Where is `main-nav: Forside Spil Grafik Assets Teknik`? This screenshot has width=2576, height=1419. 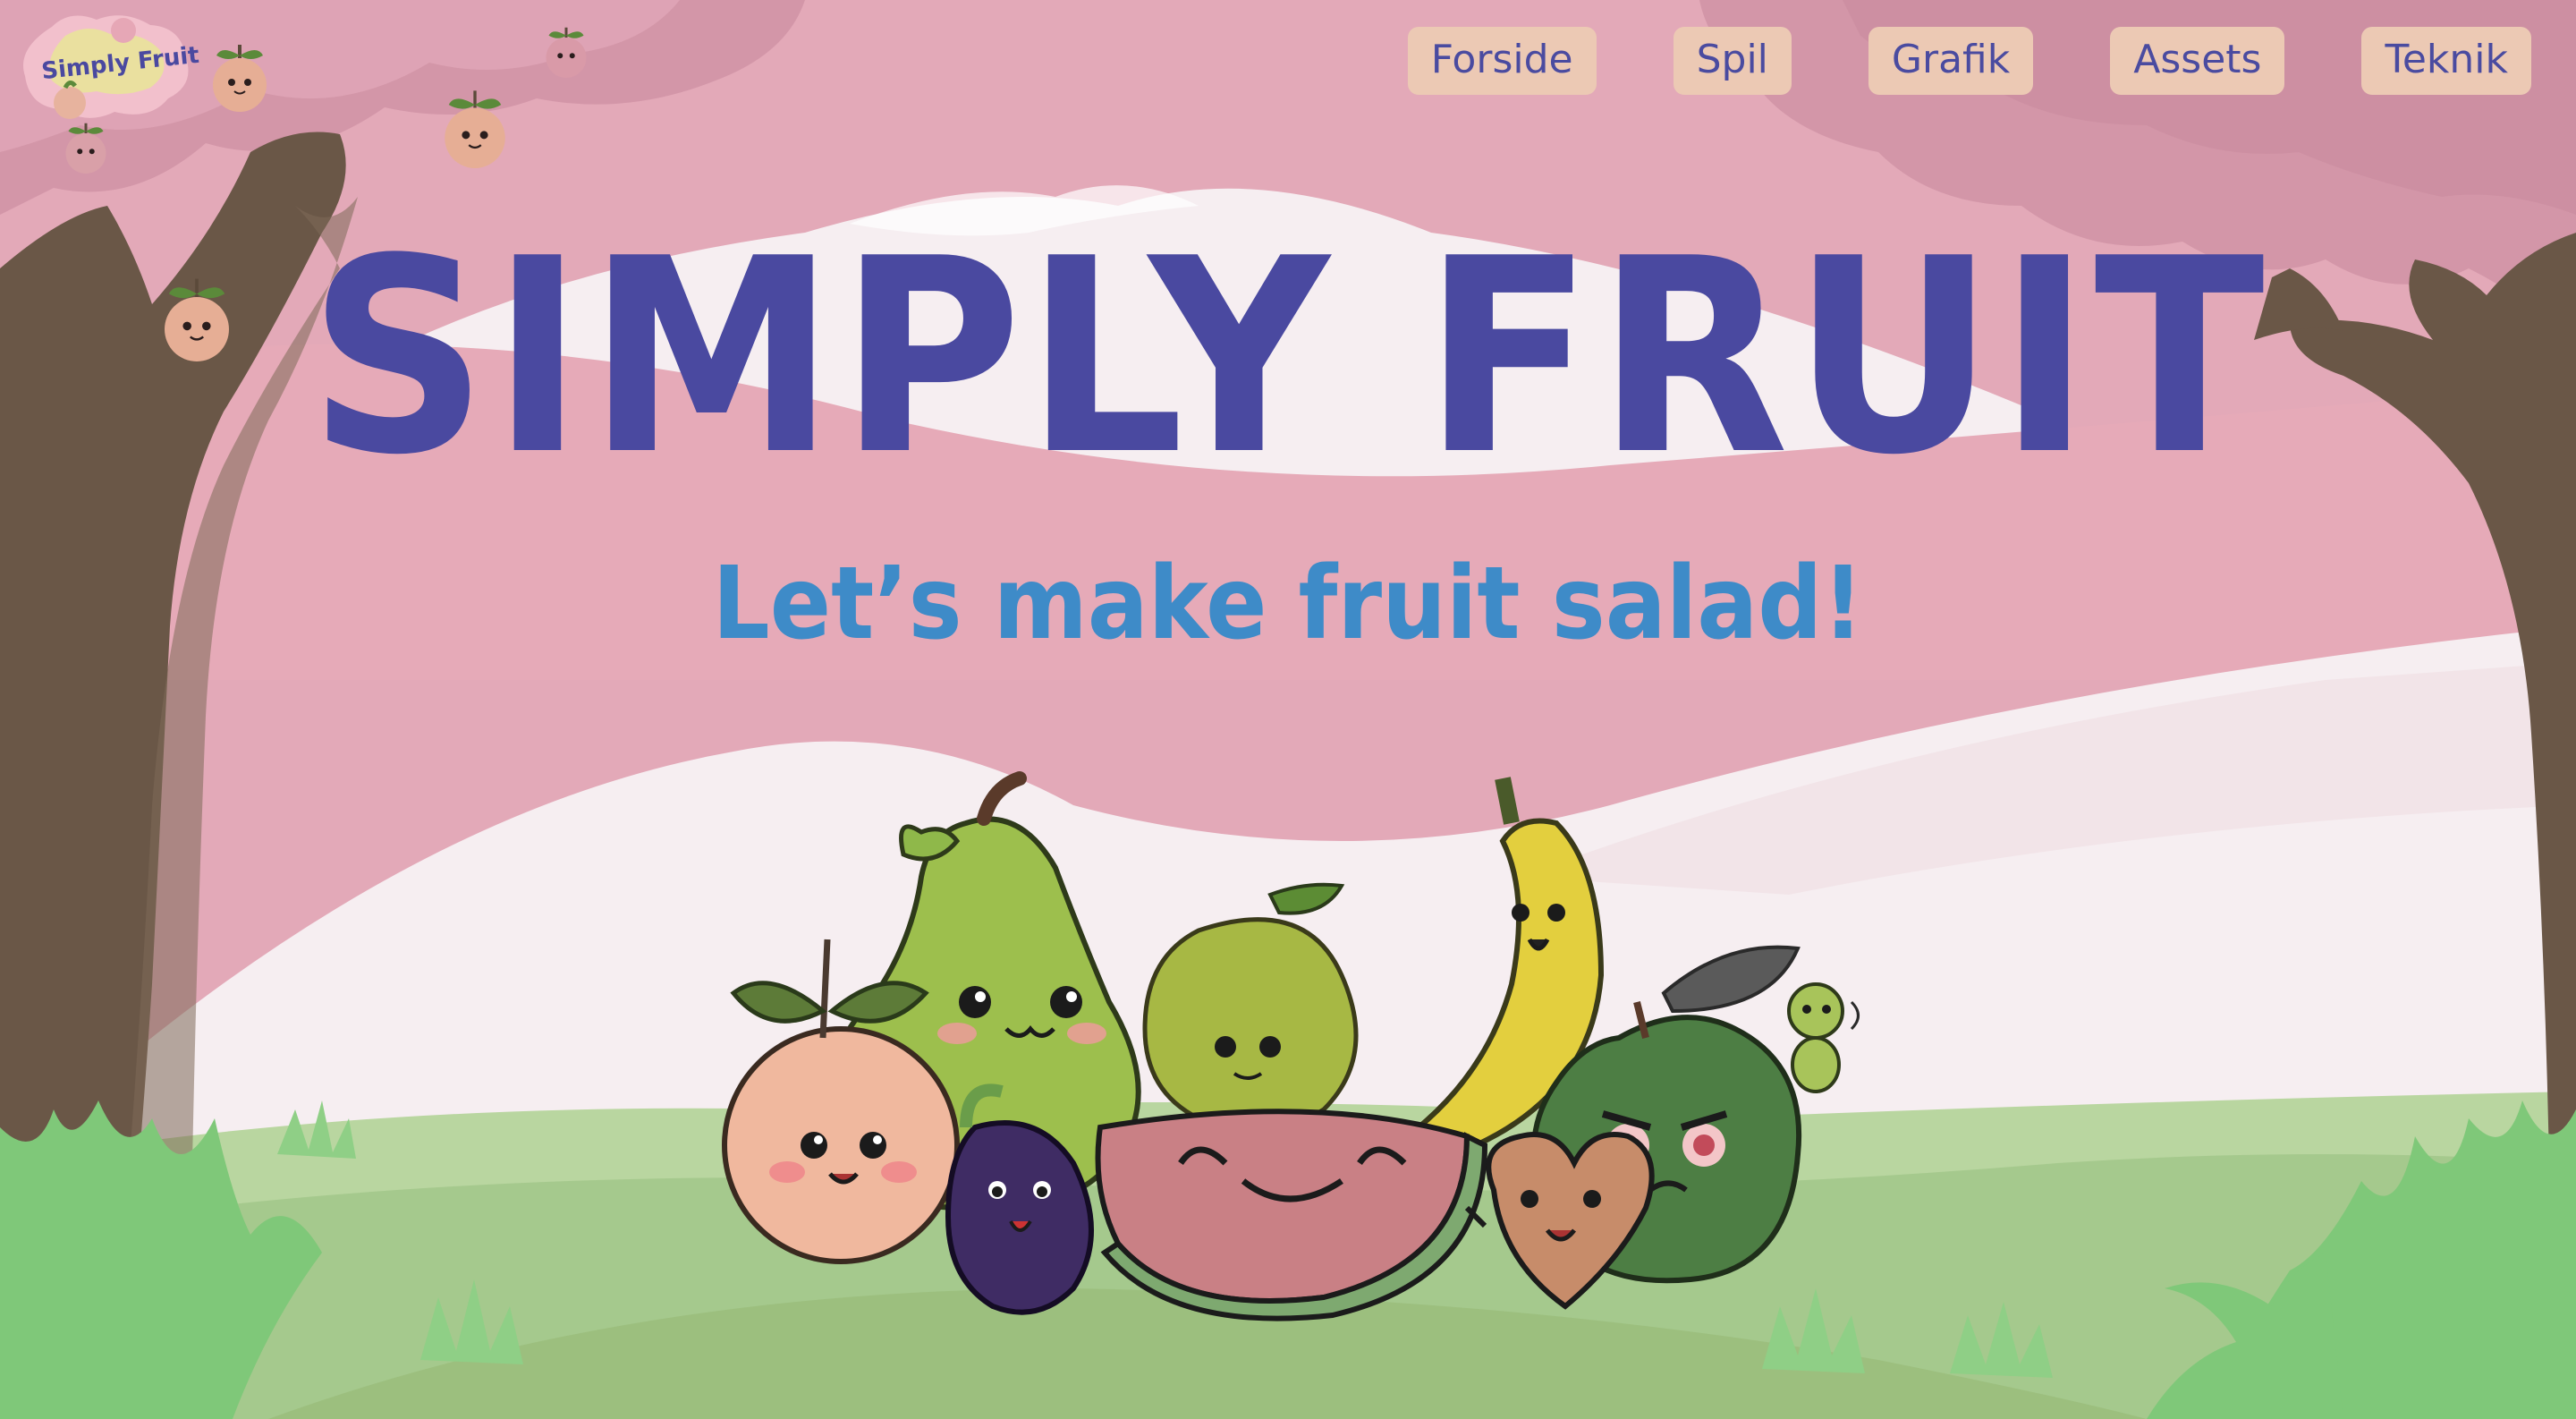 main-nav: Forside Spil Grafik Assets Teknik is located at coordinates (1969, 61).